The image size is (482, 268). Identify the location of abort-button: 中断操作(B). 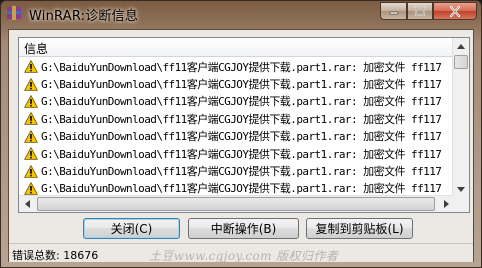
(243, 228).